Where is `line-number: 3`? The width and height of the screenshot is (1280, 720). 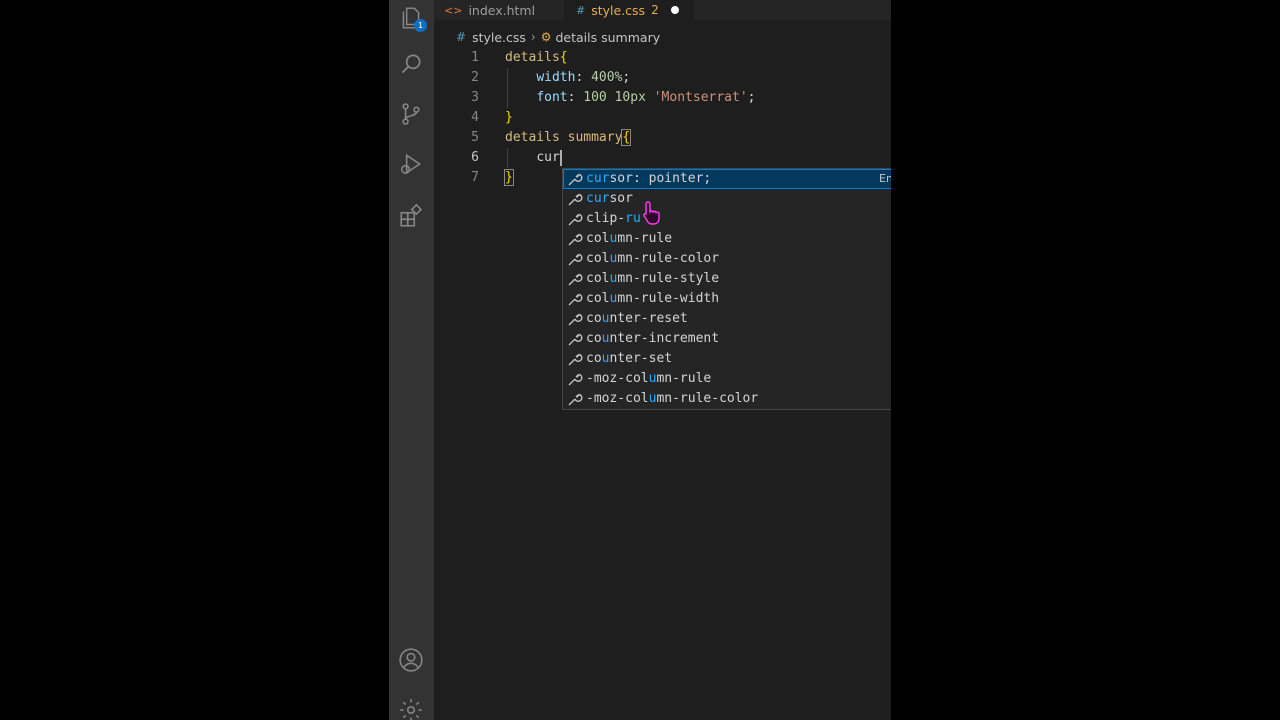
line-number: 3 is located at coordinates (475, 97).